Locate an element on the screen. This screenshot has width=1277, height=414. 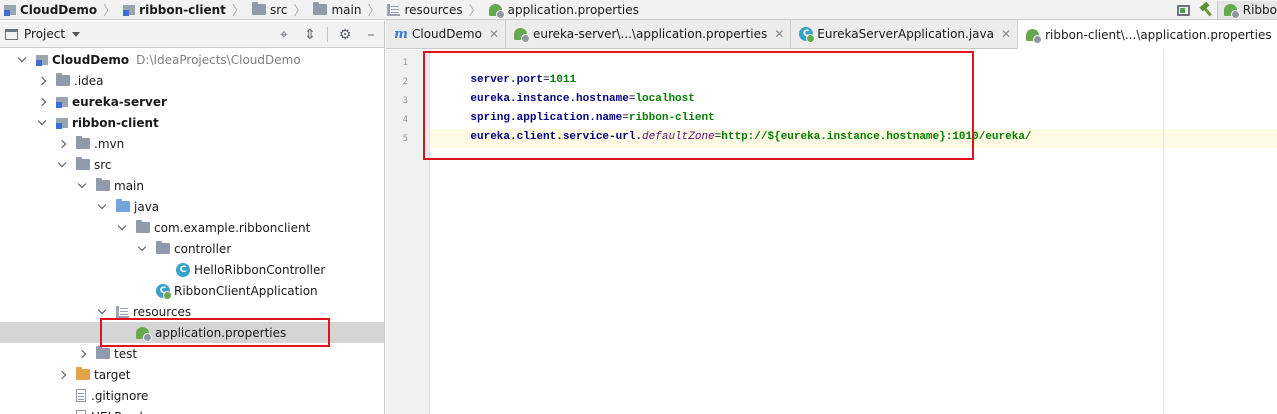
spring-boot-icon is located at coordinates (1231, 11).